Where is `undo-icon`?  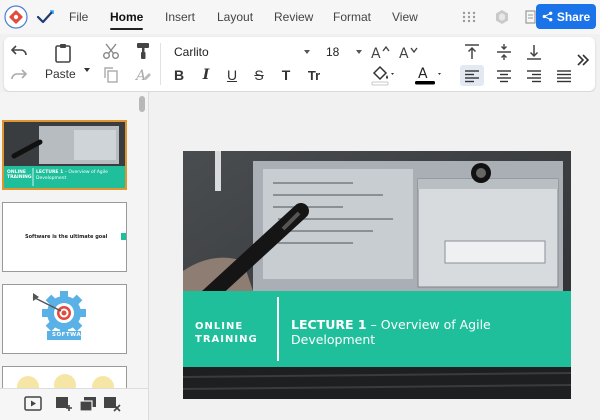
undo-icon is located at coordinates (19, 51).